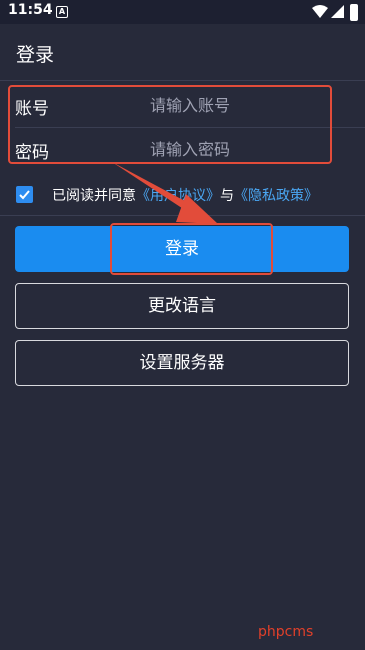  I want to click on account-row: 账号, so click(182, 105).